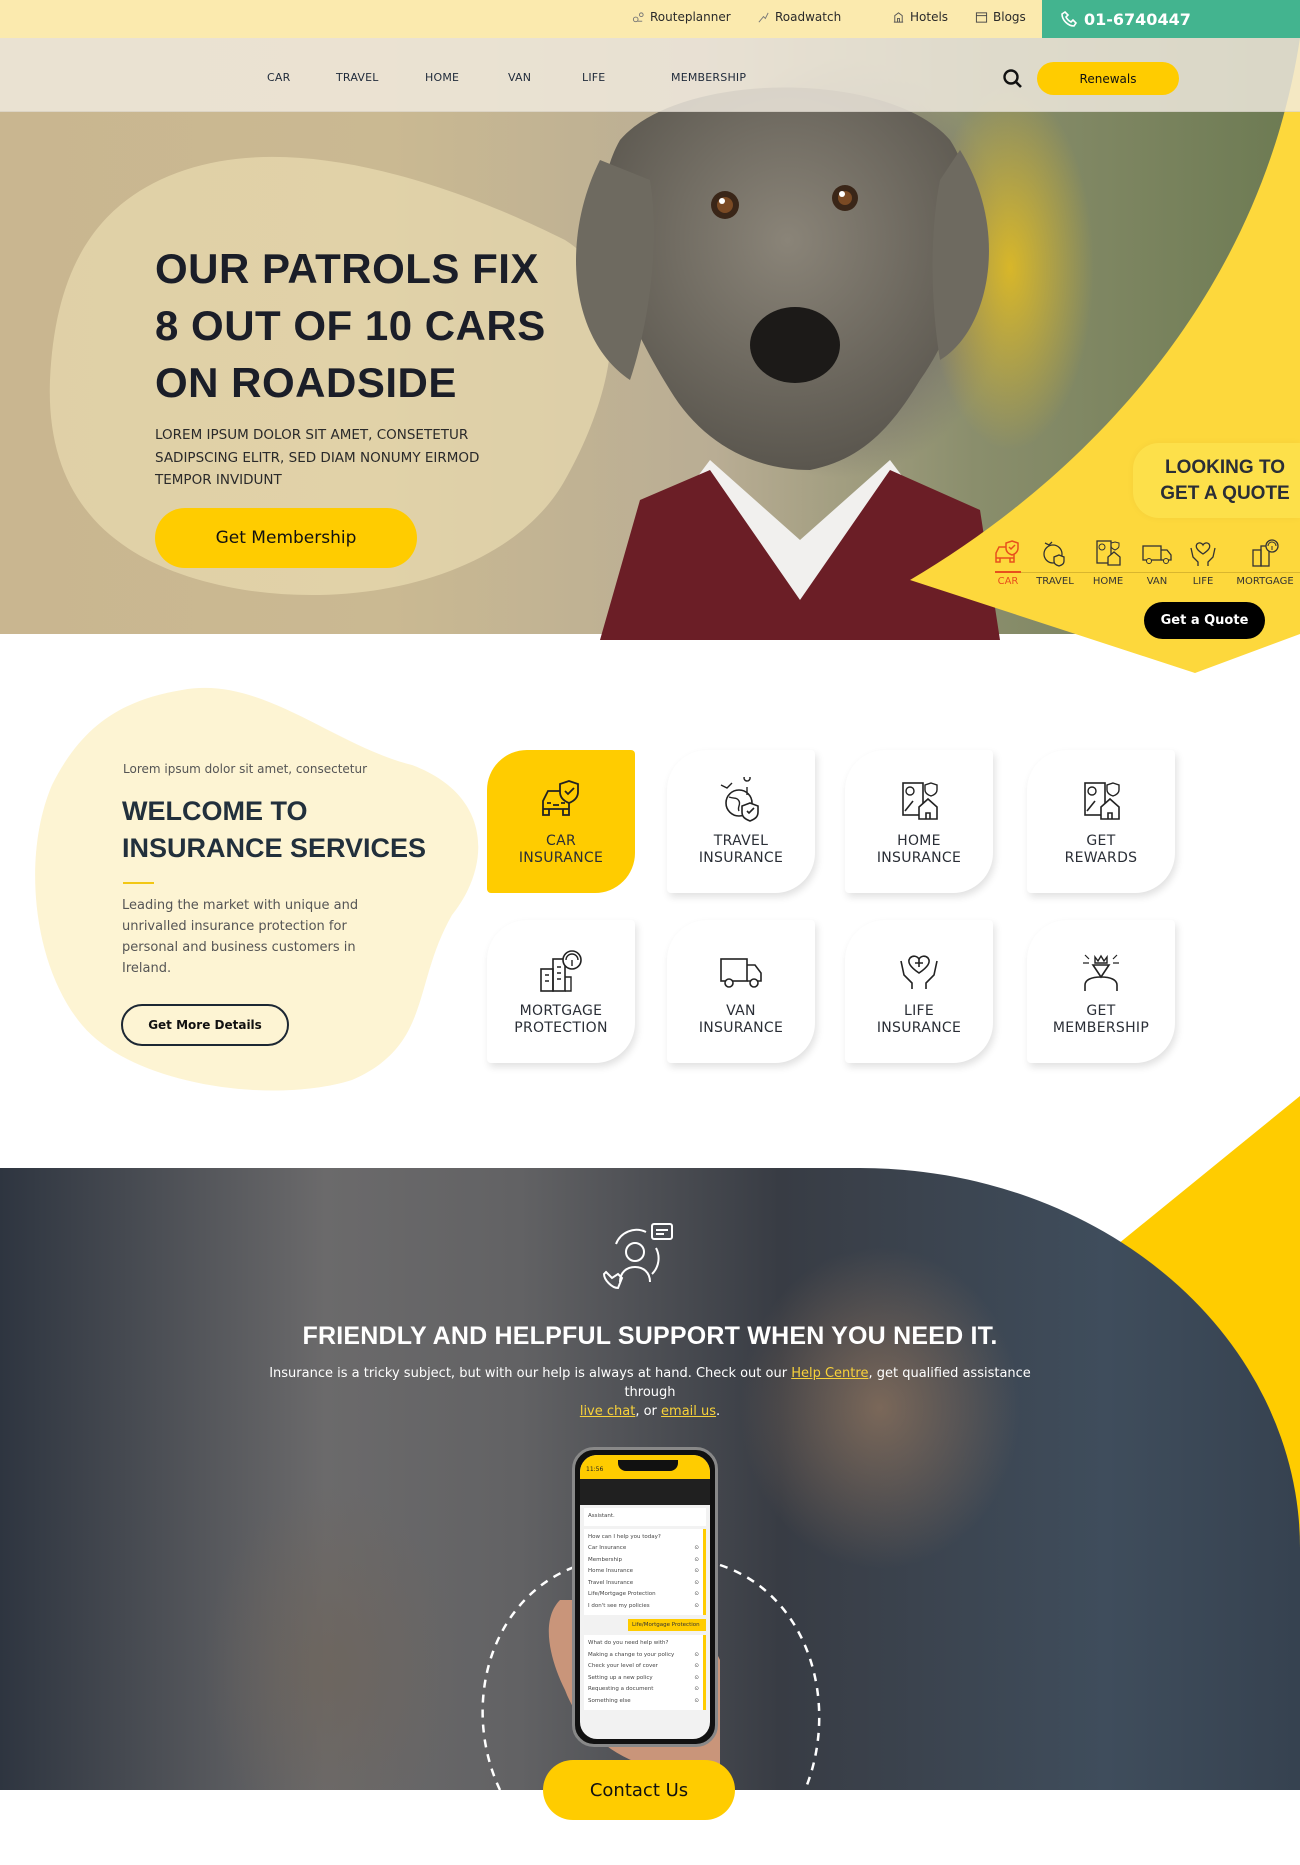 The width and height of the screenshot is (1300, 1865). I want to click on service-card-label: VAN INSURANCE, so click(741, 1019).